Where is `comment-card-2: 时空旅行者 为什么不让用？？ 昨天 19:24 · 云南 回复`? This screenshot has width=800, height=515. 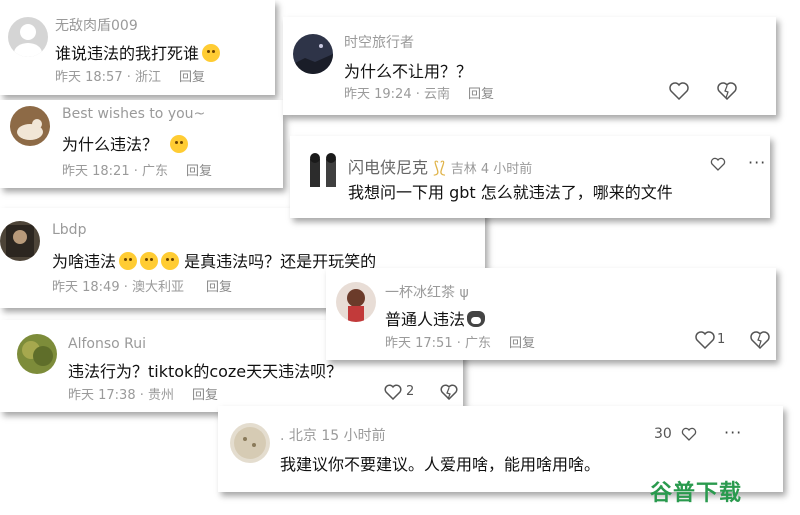 comment-card-2: 时空旅行者 为什么不让用？？ 昨天 19:24 · 云南 回复 is located at coordinates (529, 66).